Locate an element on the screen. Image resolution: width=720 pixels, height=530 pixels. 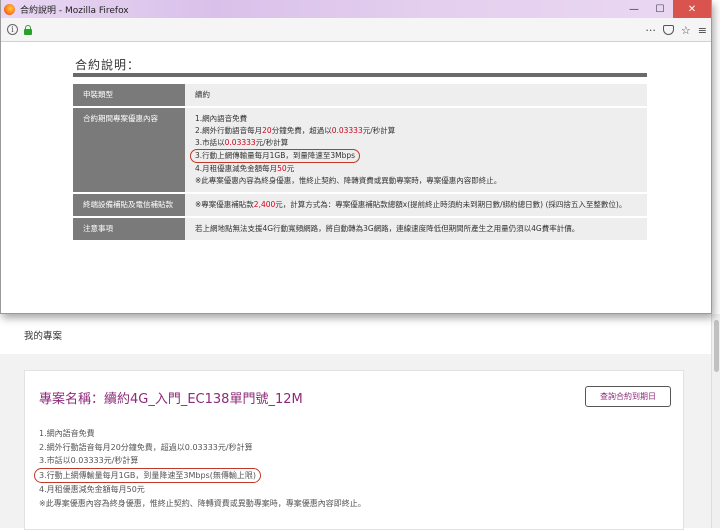
url-bar: i ··· ☆ ≡ is located at coordinates (356, 30).